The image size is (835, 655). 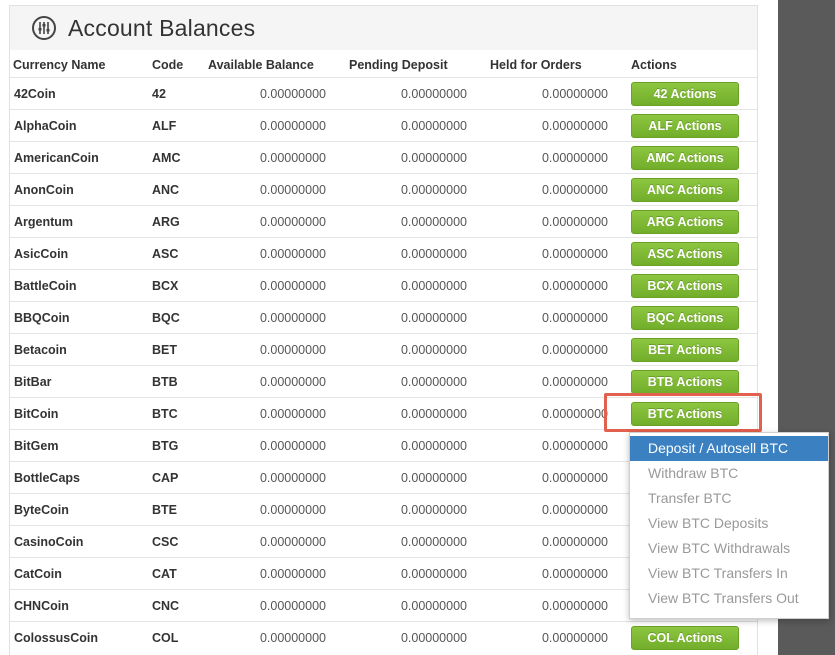 What do you see at coordinates (685, 318) in the screenshot?
I see `actions-button: BQC Actions` at bounding box center [685, 318].